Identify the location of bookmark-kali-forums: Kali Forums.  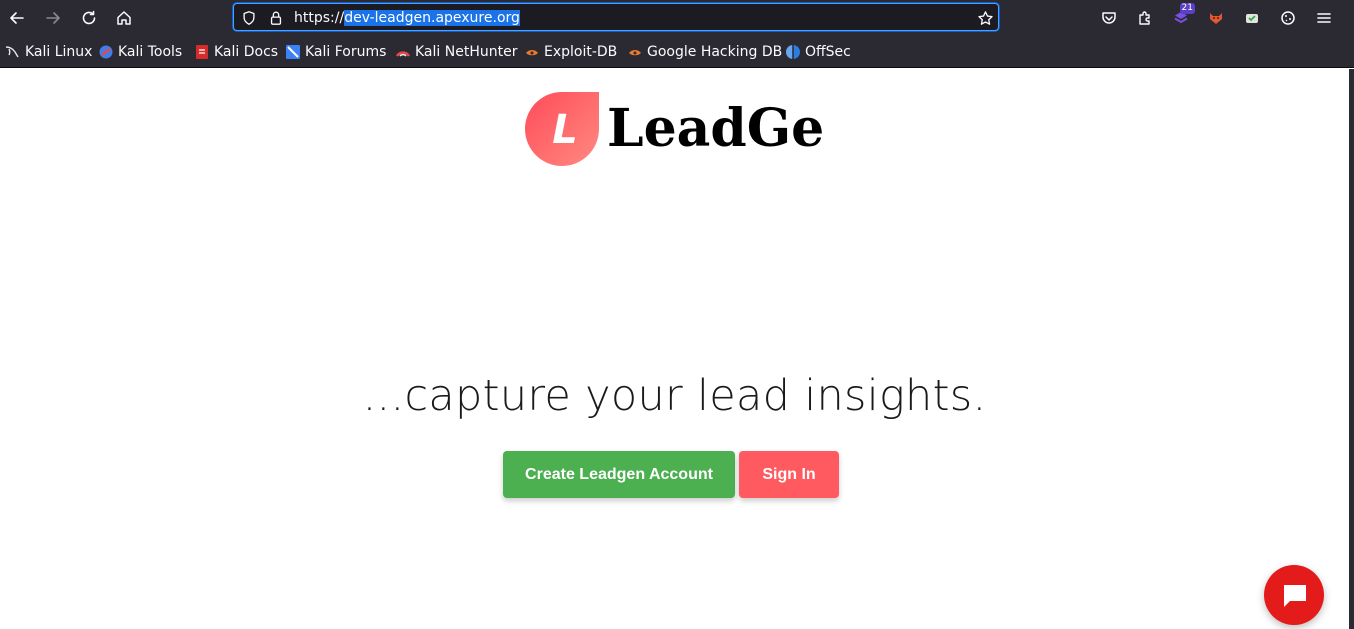
(335, 52).